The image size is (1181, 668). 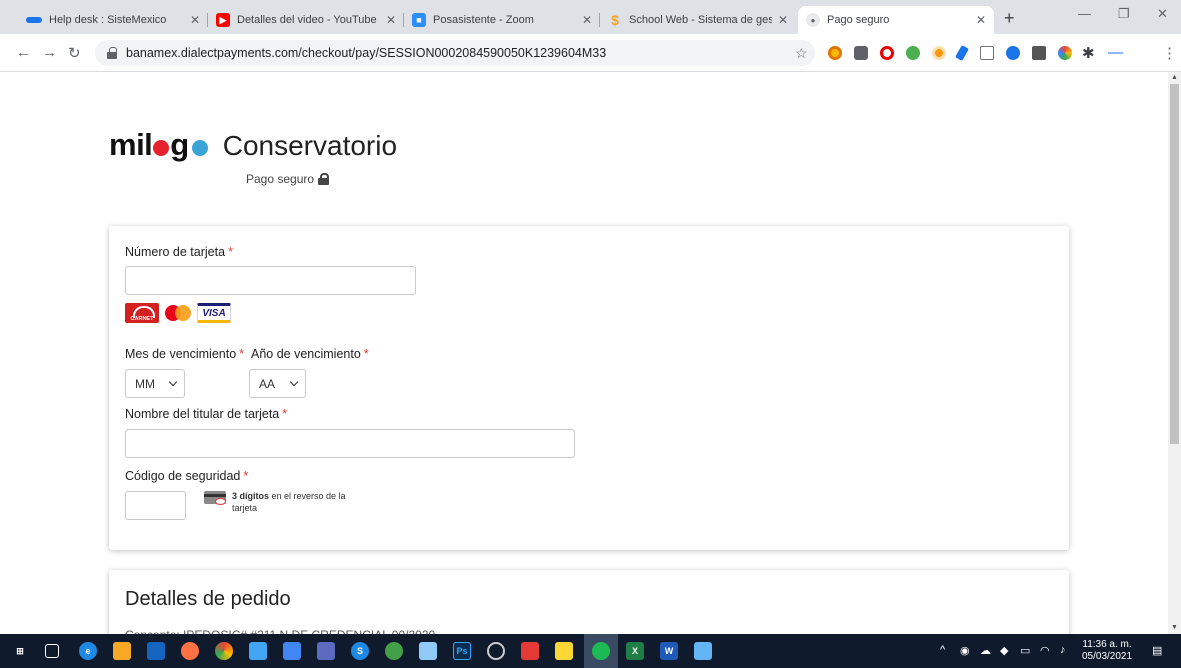 What do you see at coordinates (20, 651) in the screenshot?
I see `windows-start-icon: ⊞` at bounding box center [20, 651].